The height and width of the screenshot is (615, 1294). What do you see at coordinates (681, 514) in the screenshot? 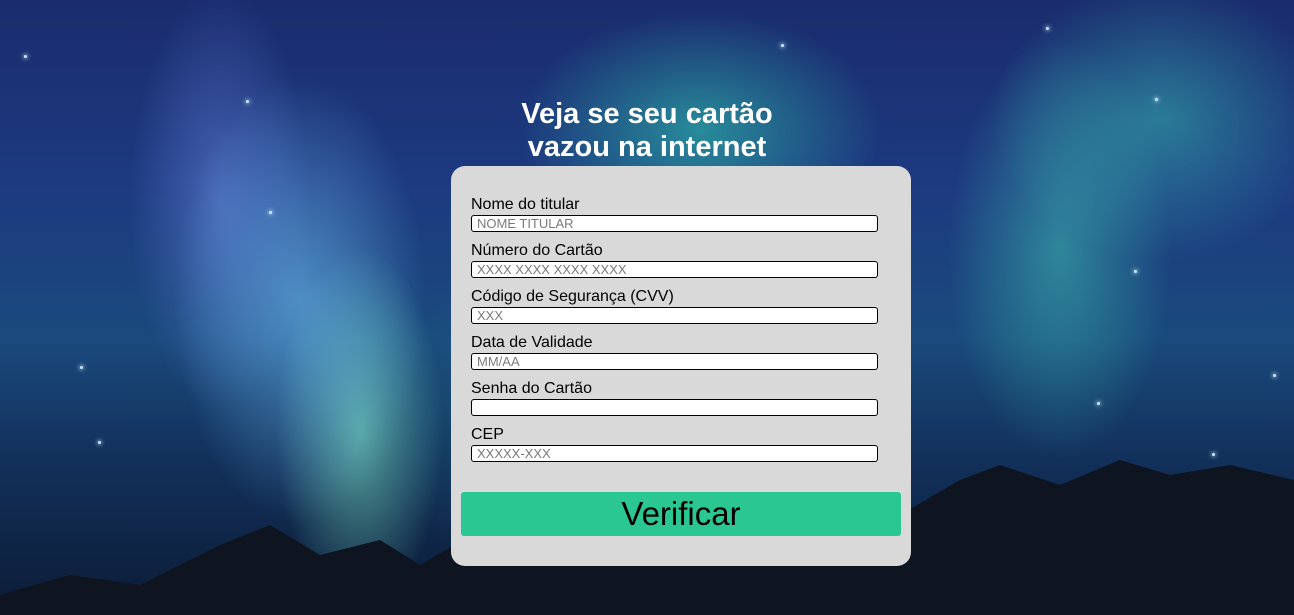
I see `verify-button: Verificar` at bounding box center [681, 514].